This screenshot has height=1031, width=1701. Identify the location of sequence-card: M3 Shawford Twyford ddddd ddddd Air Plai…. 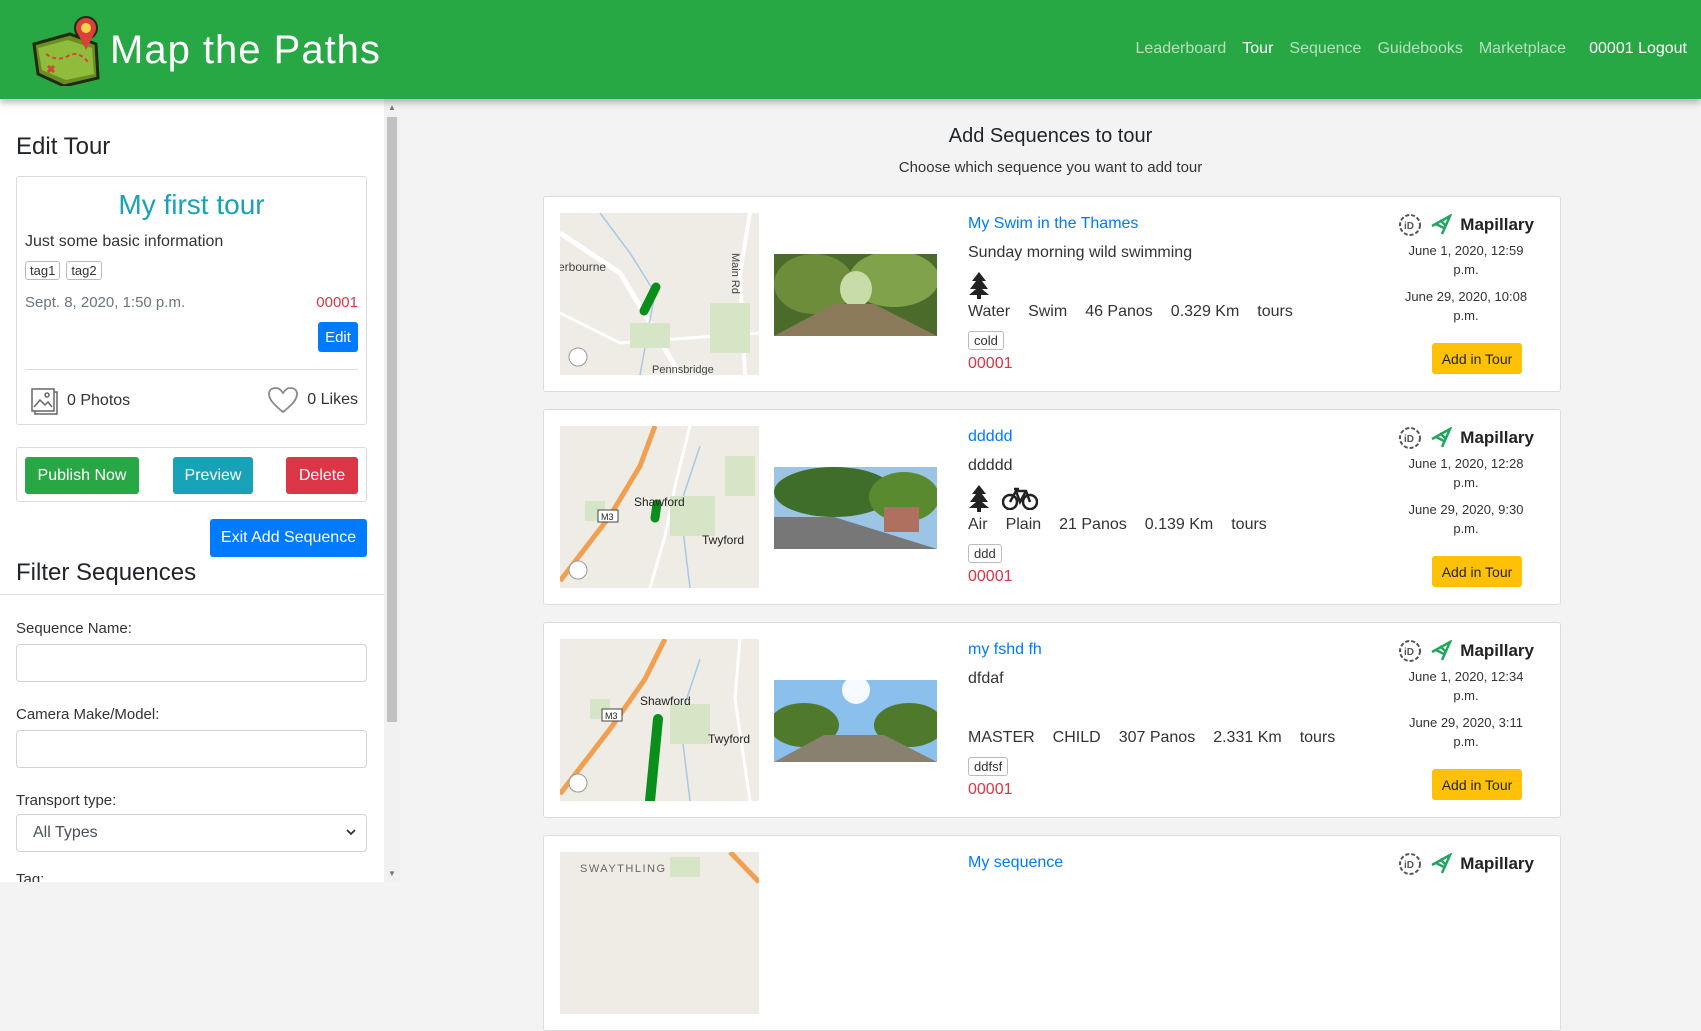
(1052, 507).